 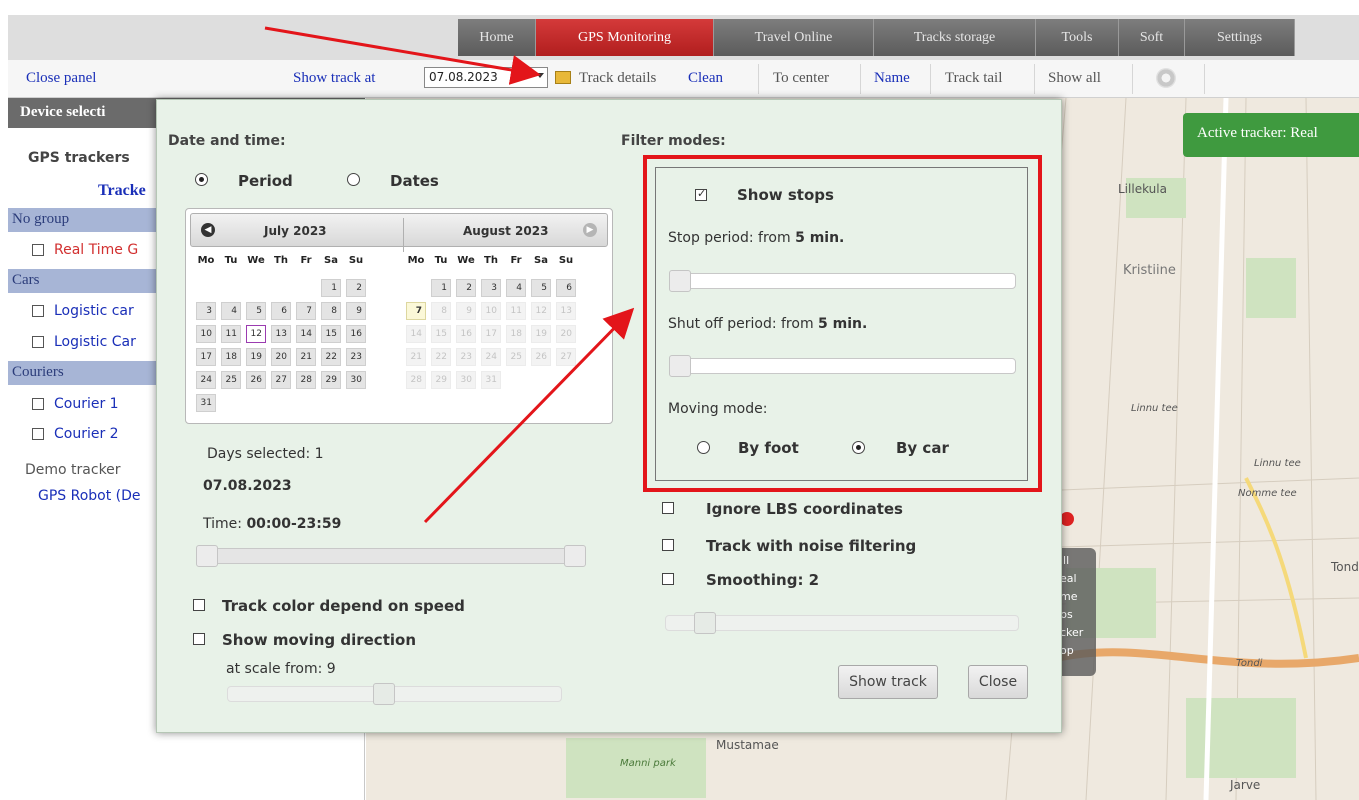 What do you see at coordinates (84, 342) in the screenshot?
I see `device-item: Logistic Car` at bounding box center [84, 342].